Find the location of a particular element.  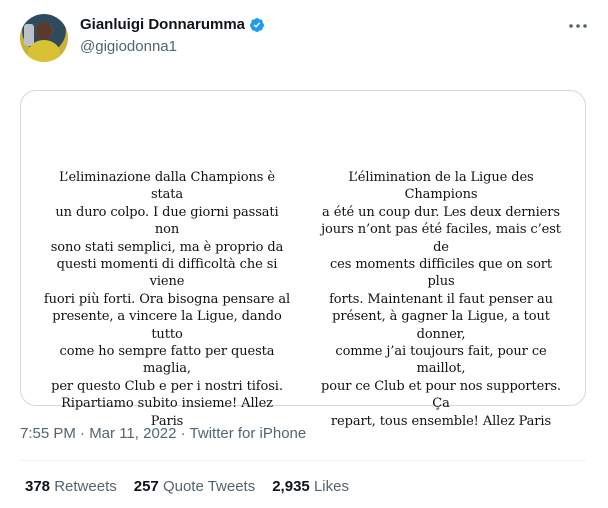

french-line: L’élimination de la Ligue des Champions is located at coordinates (441, 186).